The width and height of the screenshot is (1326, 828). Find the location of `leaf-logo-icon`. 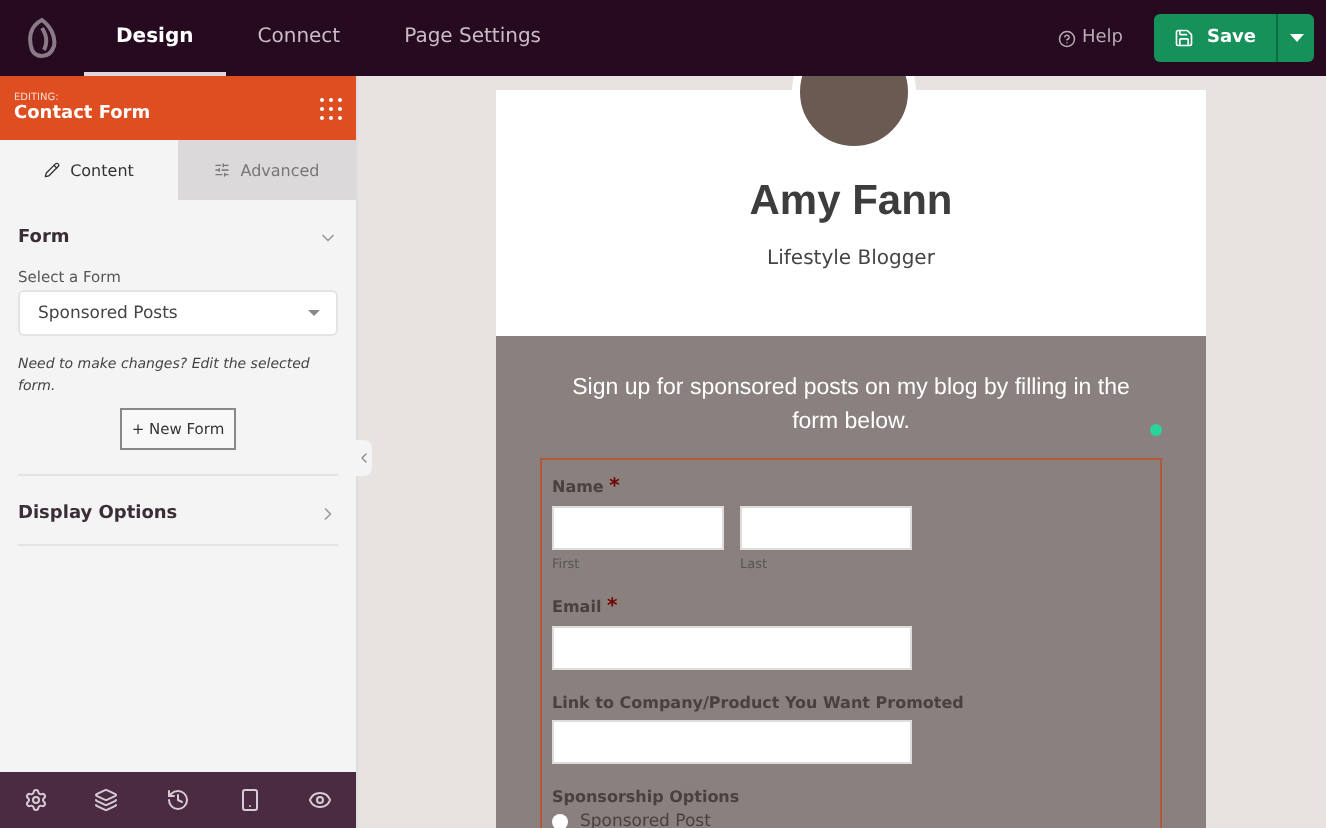

leaf-logo-icon is located at coordinates (42, 38).